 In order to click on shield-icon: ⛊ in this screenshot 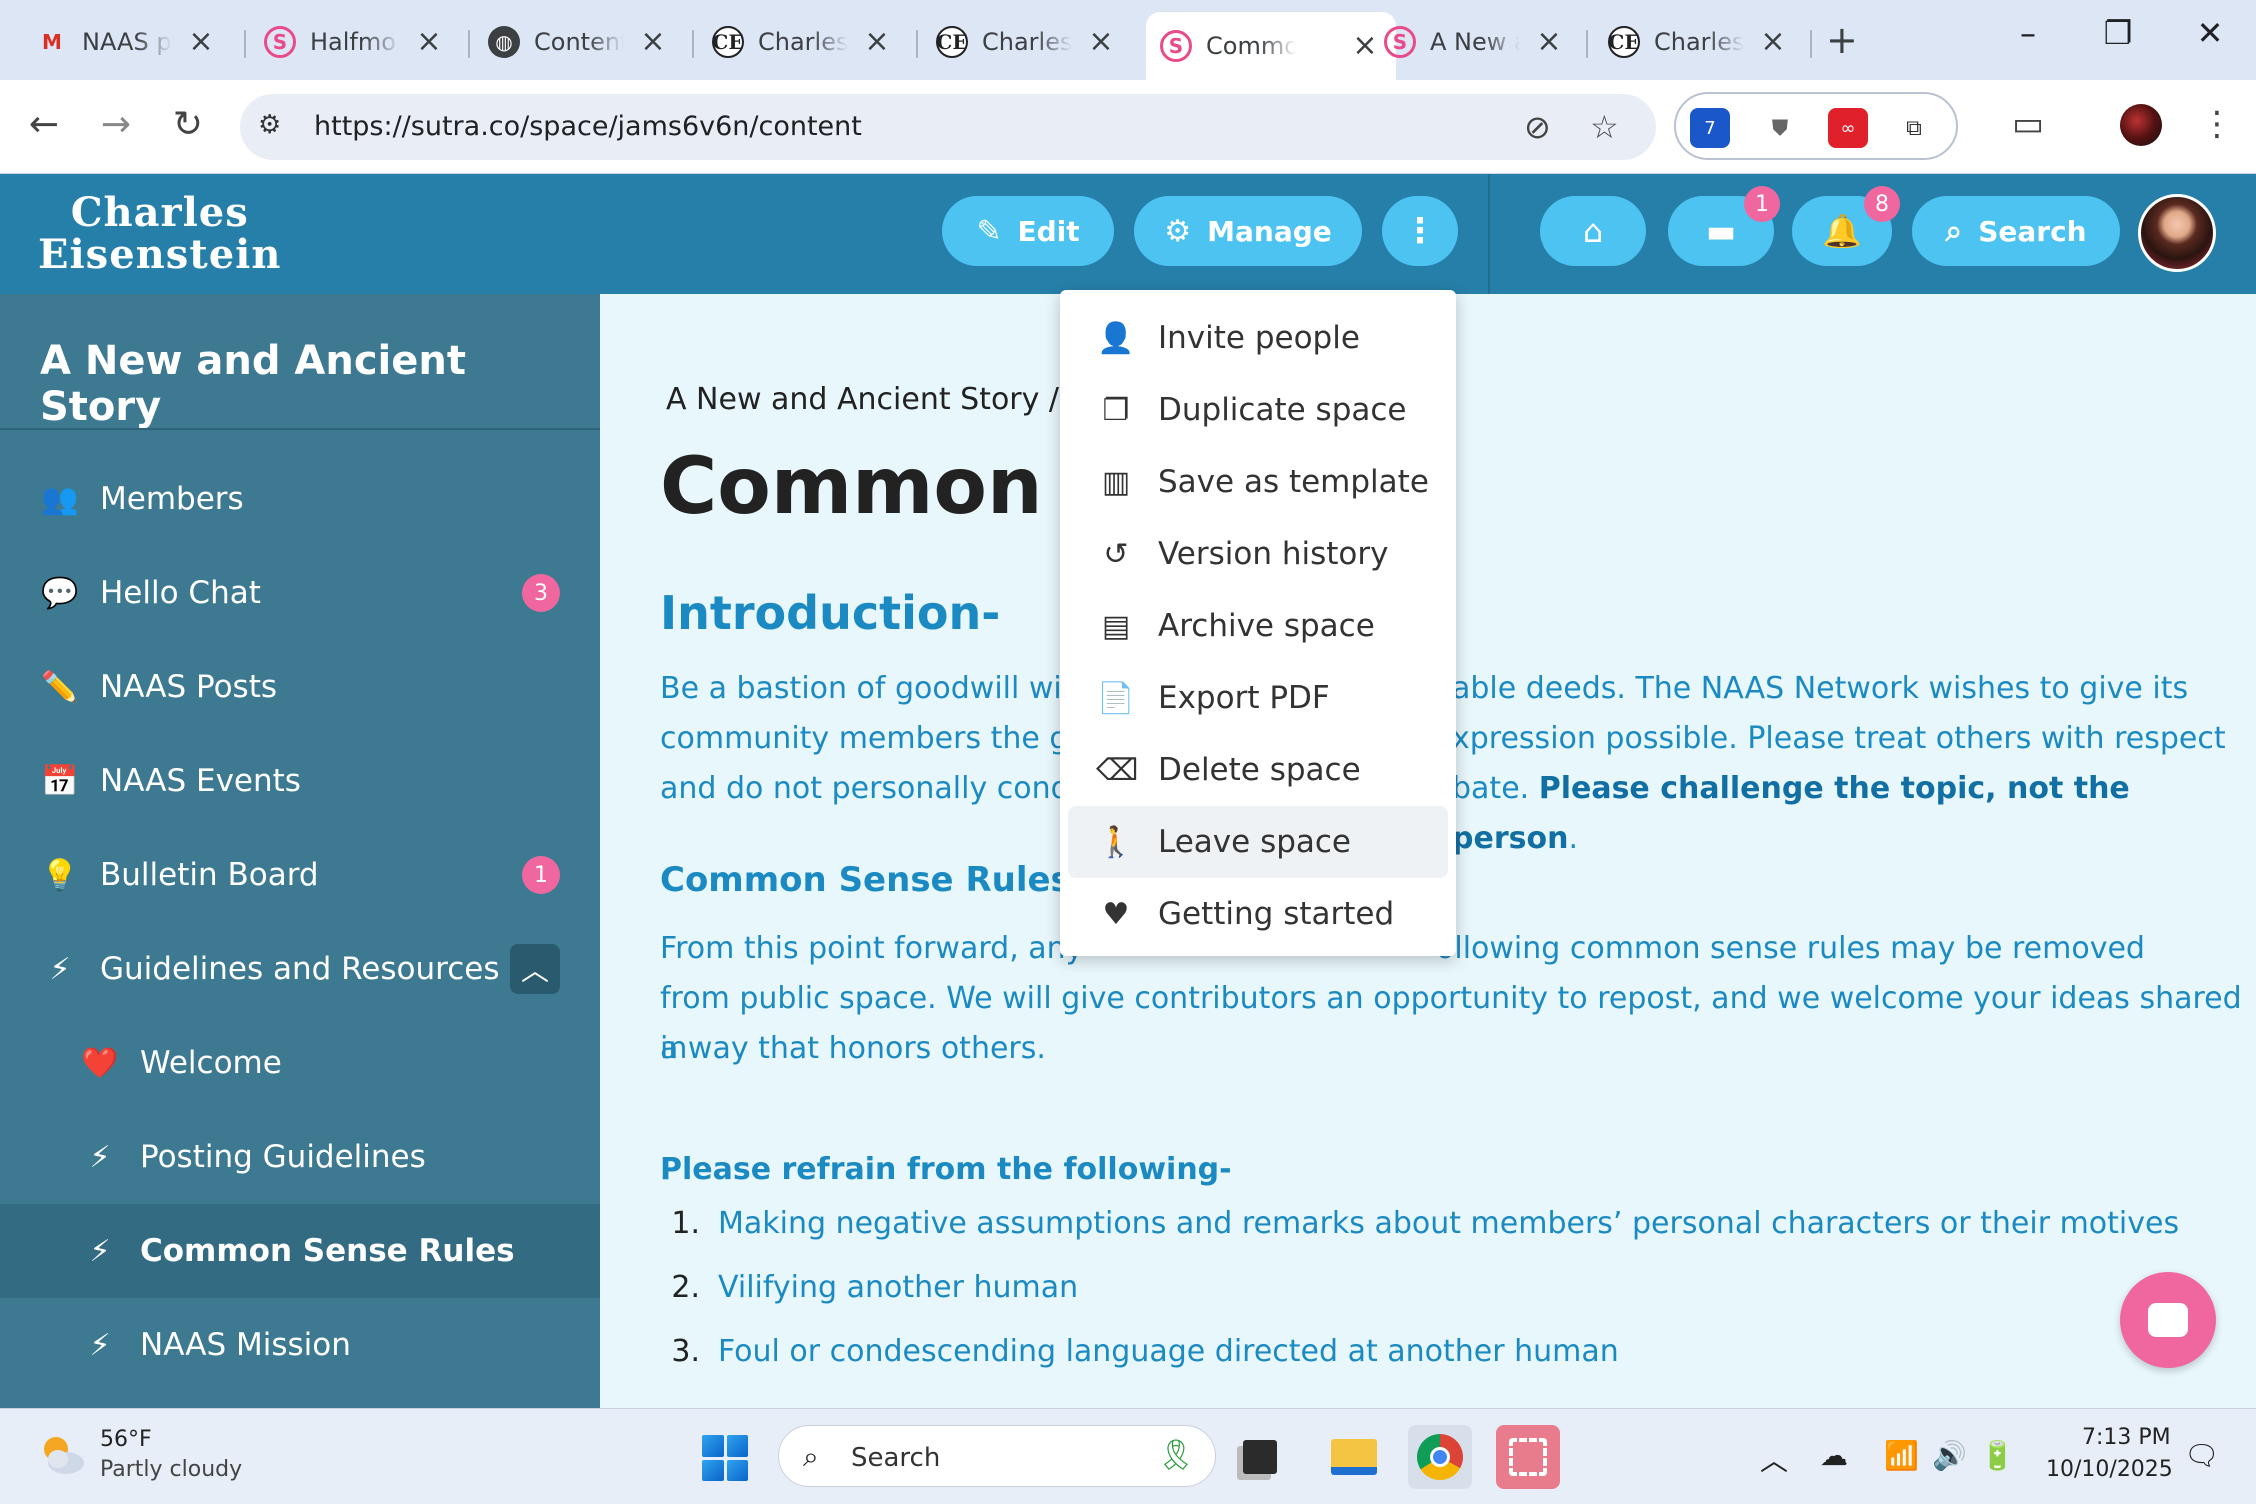, I will do `click(1780, 128)`.